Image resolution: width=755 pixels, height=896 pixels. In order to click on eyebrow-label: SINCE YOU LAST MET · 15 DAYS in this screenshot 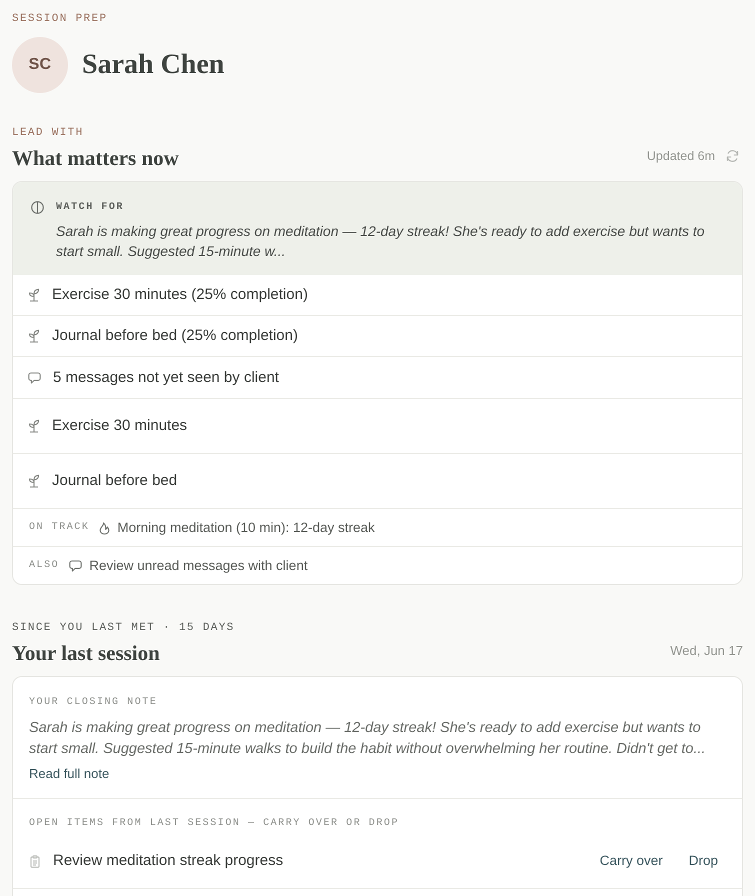, I will do `click(123, 628)`.